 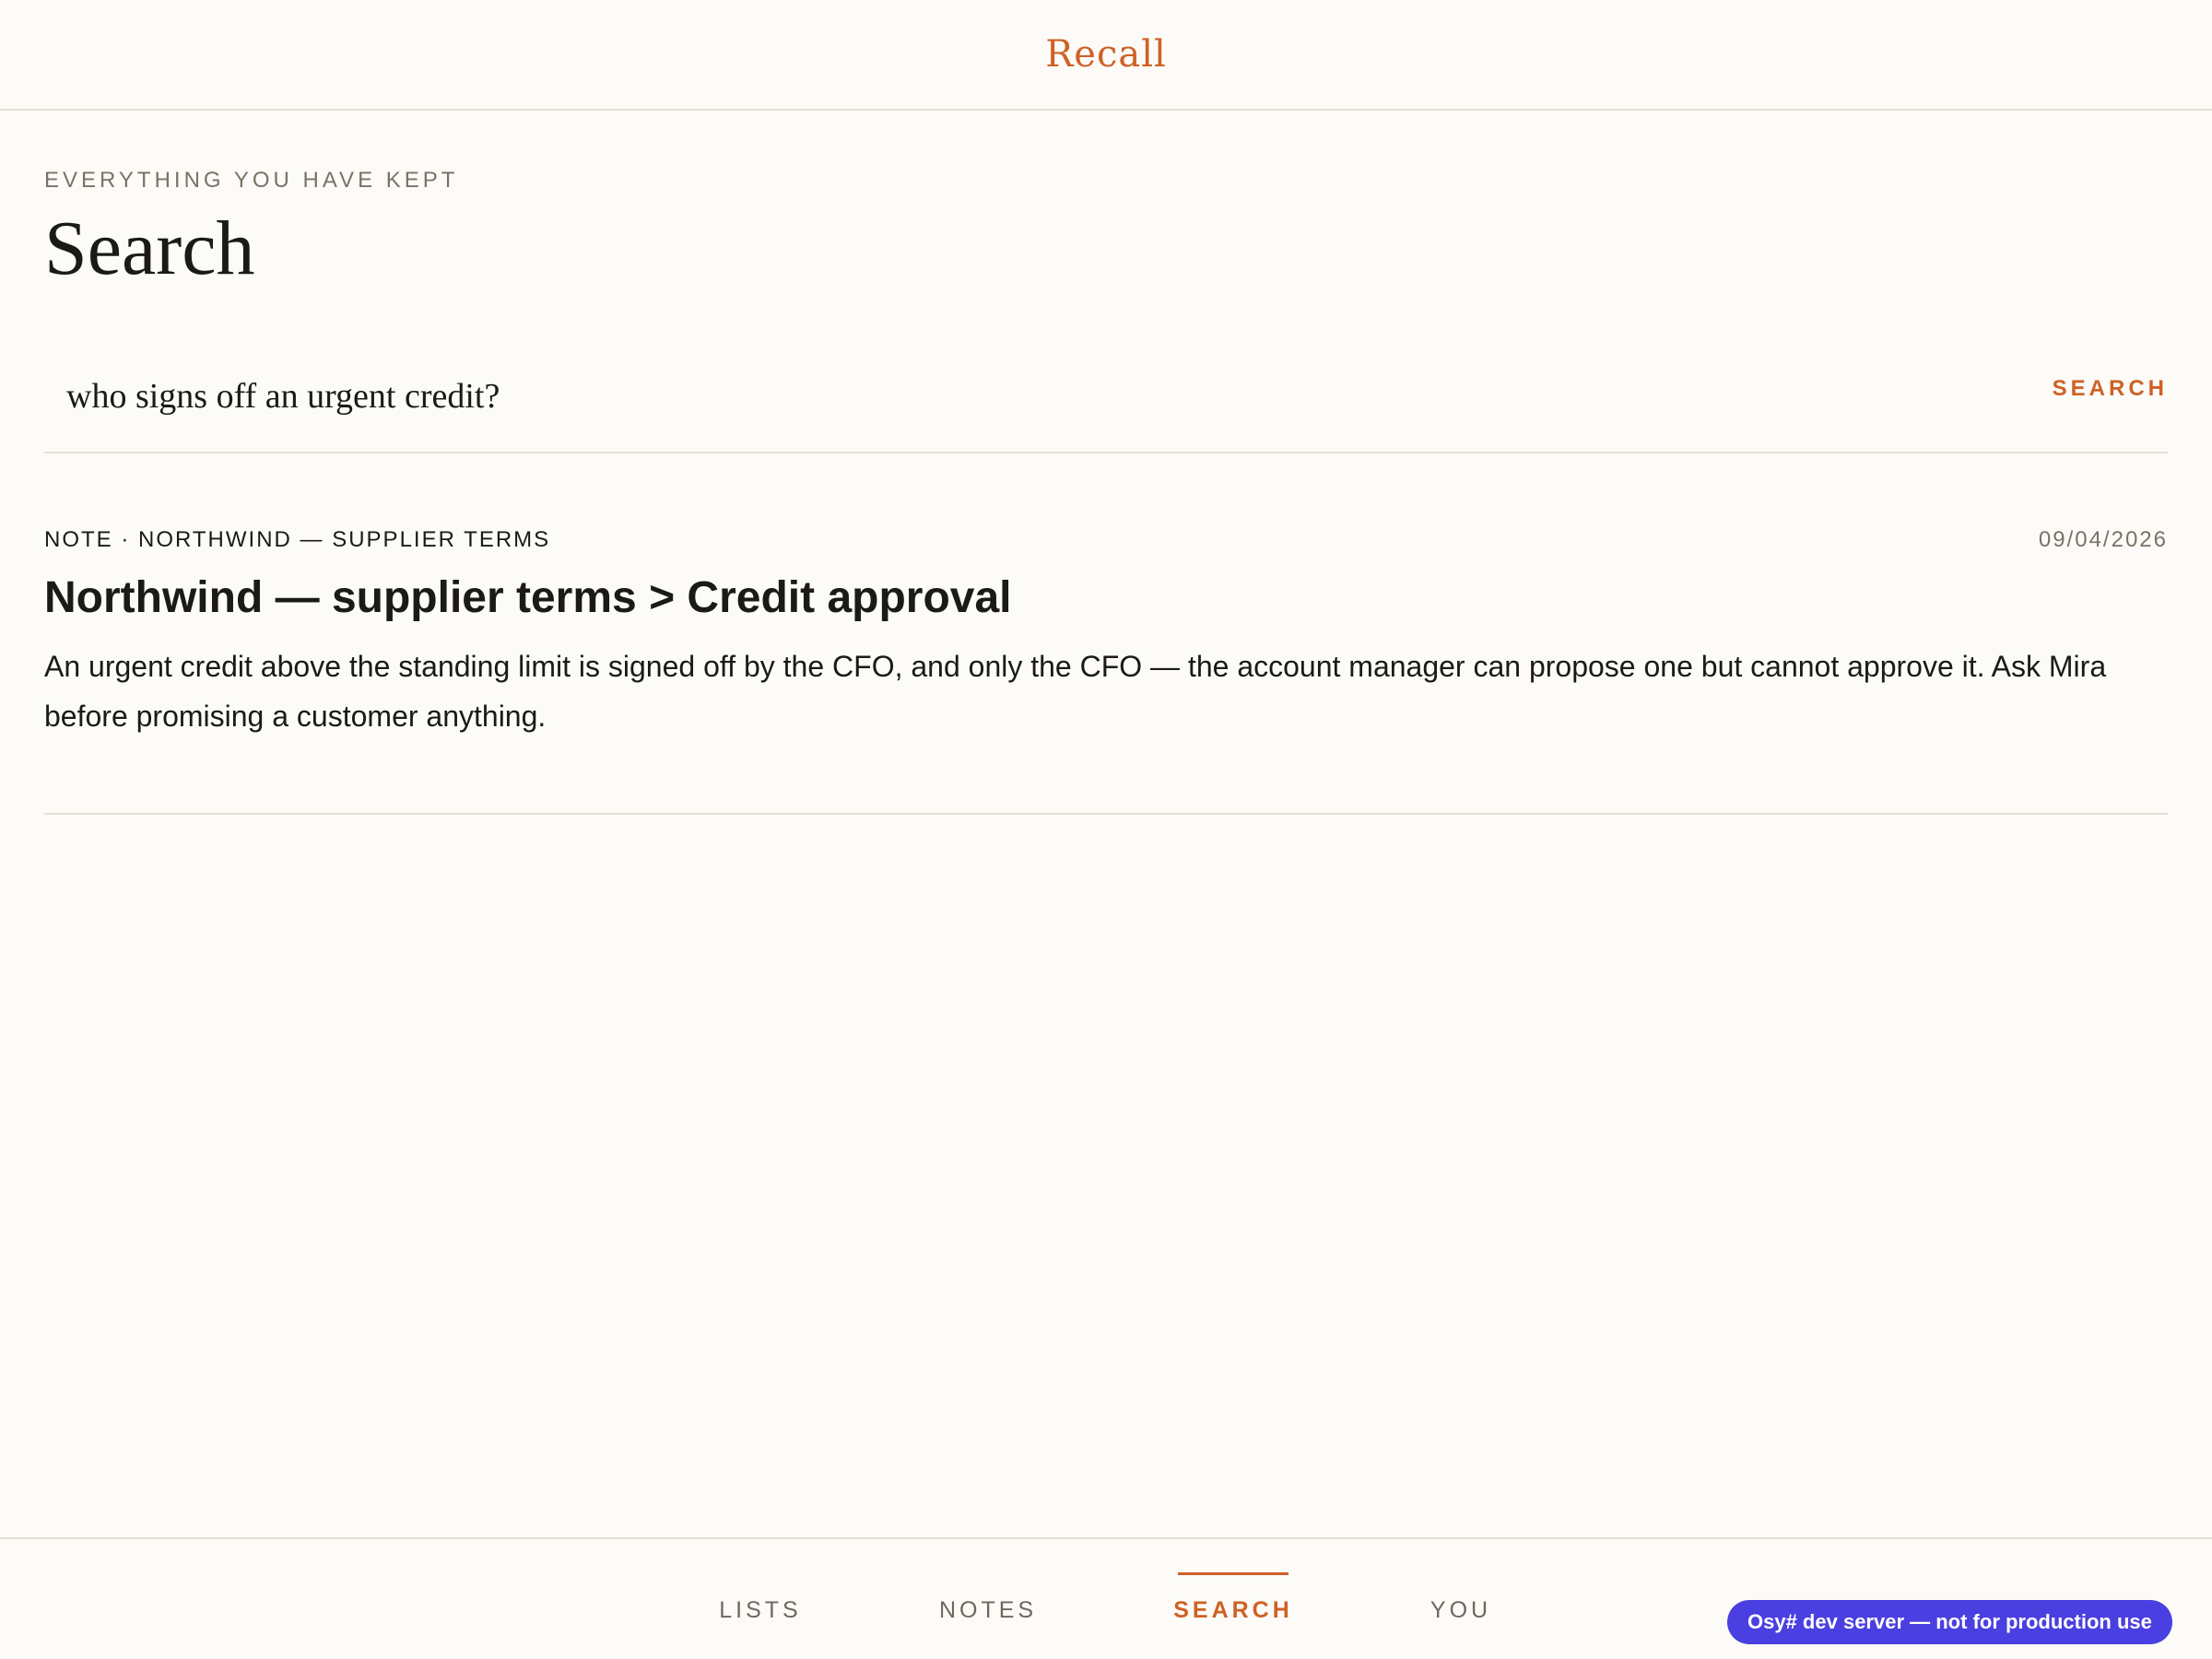 What do you see at coordinates (1461, 1609) in the screenshot?
I see `tab-you-label: YOU` at bounding box center [1461, 1609].